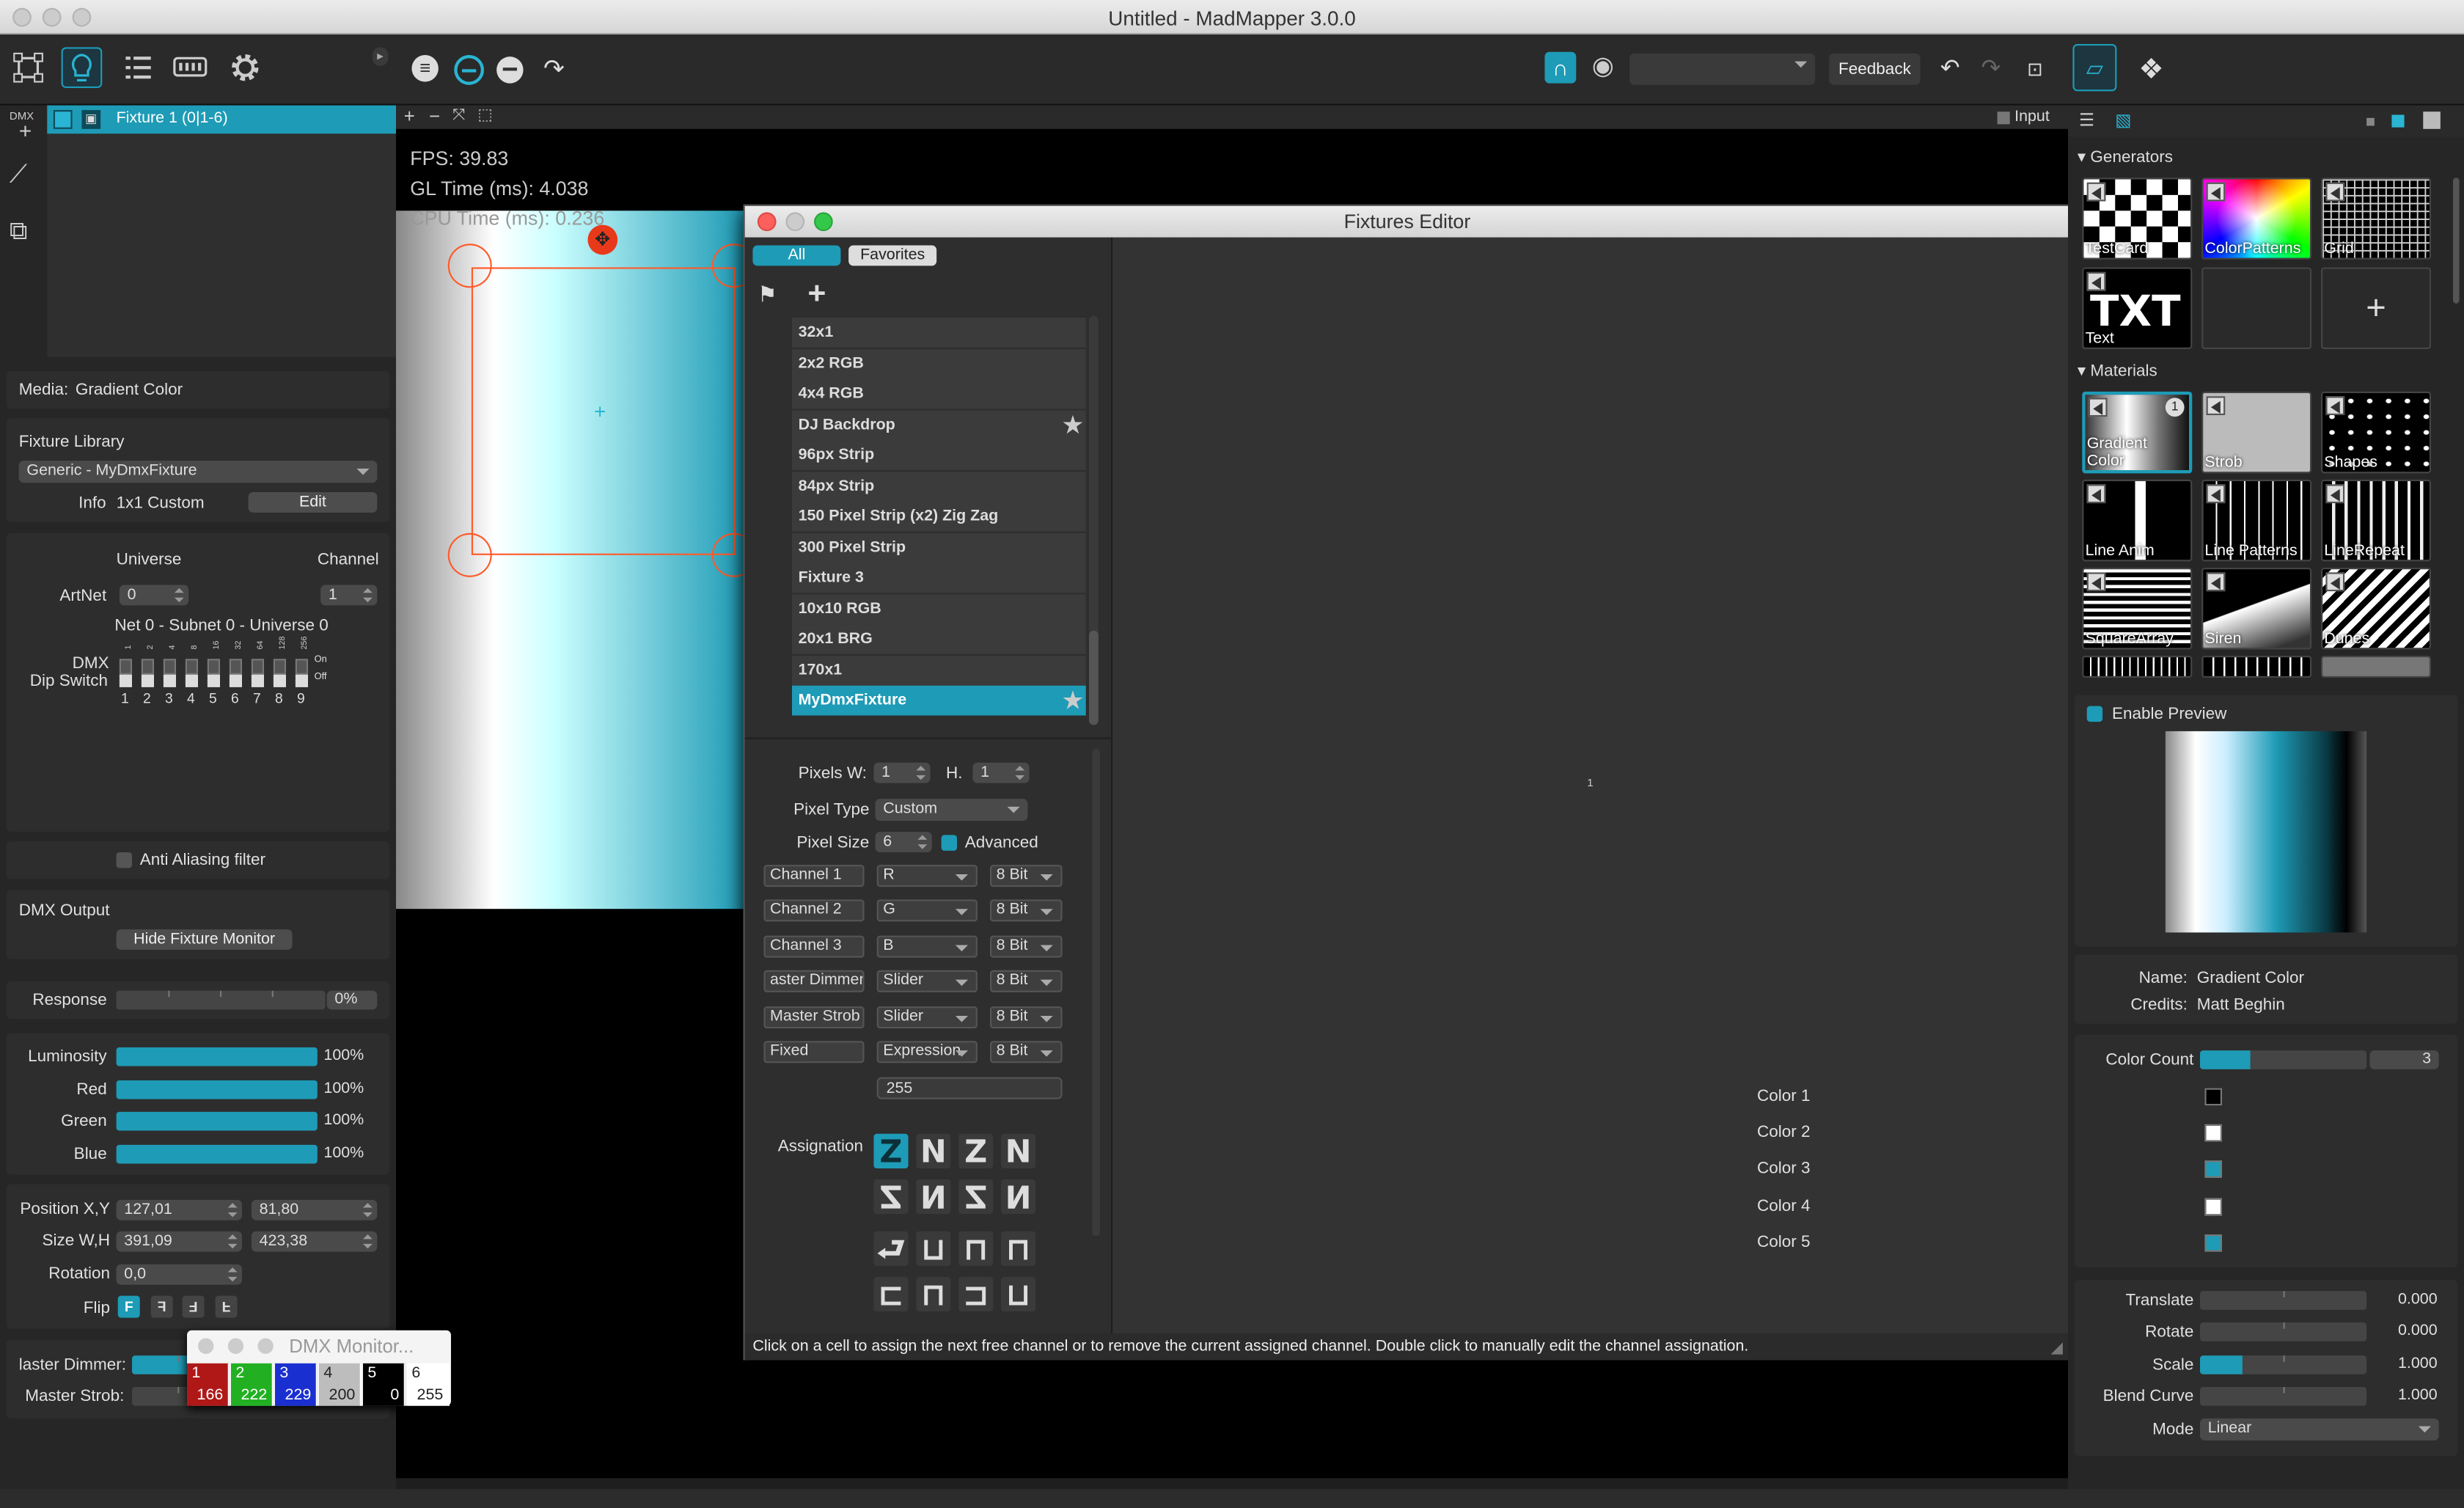 This screenshot has width=2464, height=1508. What do you see at coordinates (2152, 69) in the screenshot?
I see `materials-cubes-icon: ❖` at bounding box center [2152, 69].